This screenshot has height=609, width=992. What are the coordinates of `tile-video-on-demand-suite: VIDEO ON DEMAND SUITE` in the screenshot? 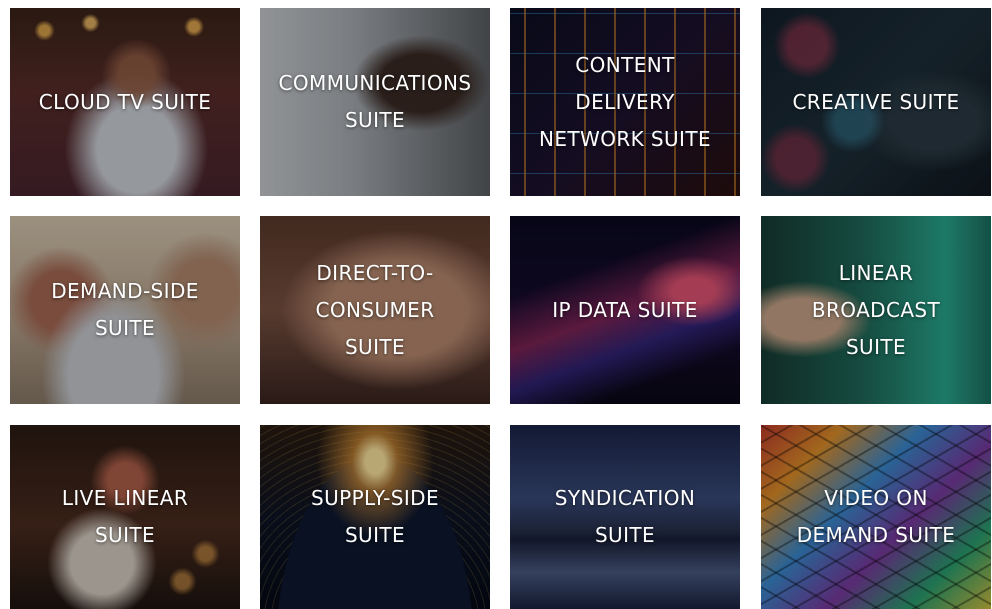 It's located at (876, 517).